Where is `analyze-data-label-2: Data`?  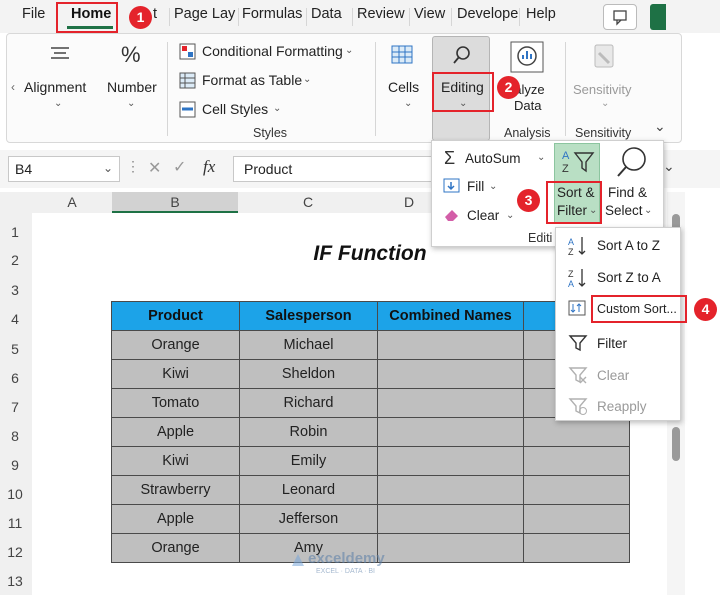 analyze-data-label-2: Data is located at coordinates (527, 105).